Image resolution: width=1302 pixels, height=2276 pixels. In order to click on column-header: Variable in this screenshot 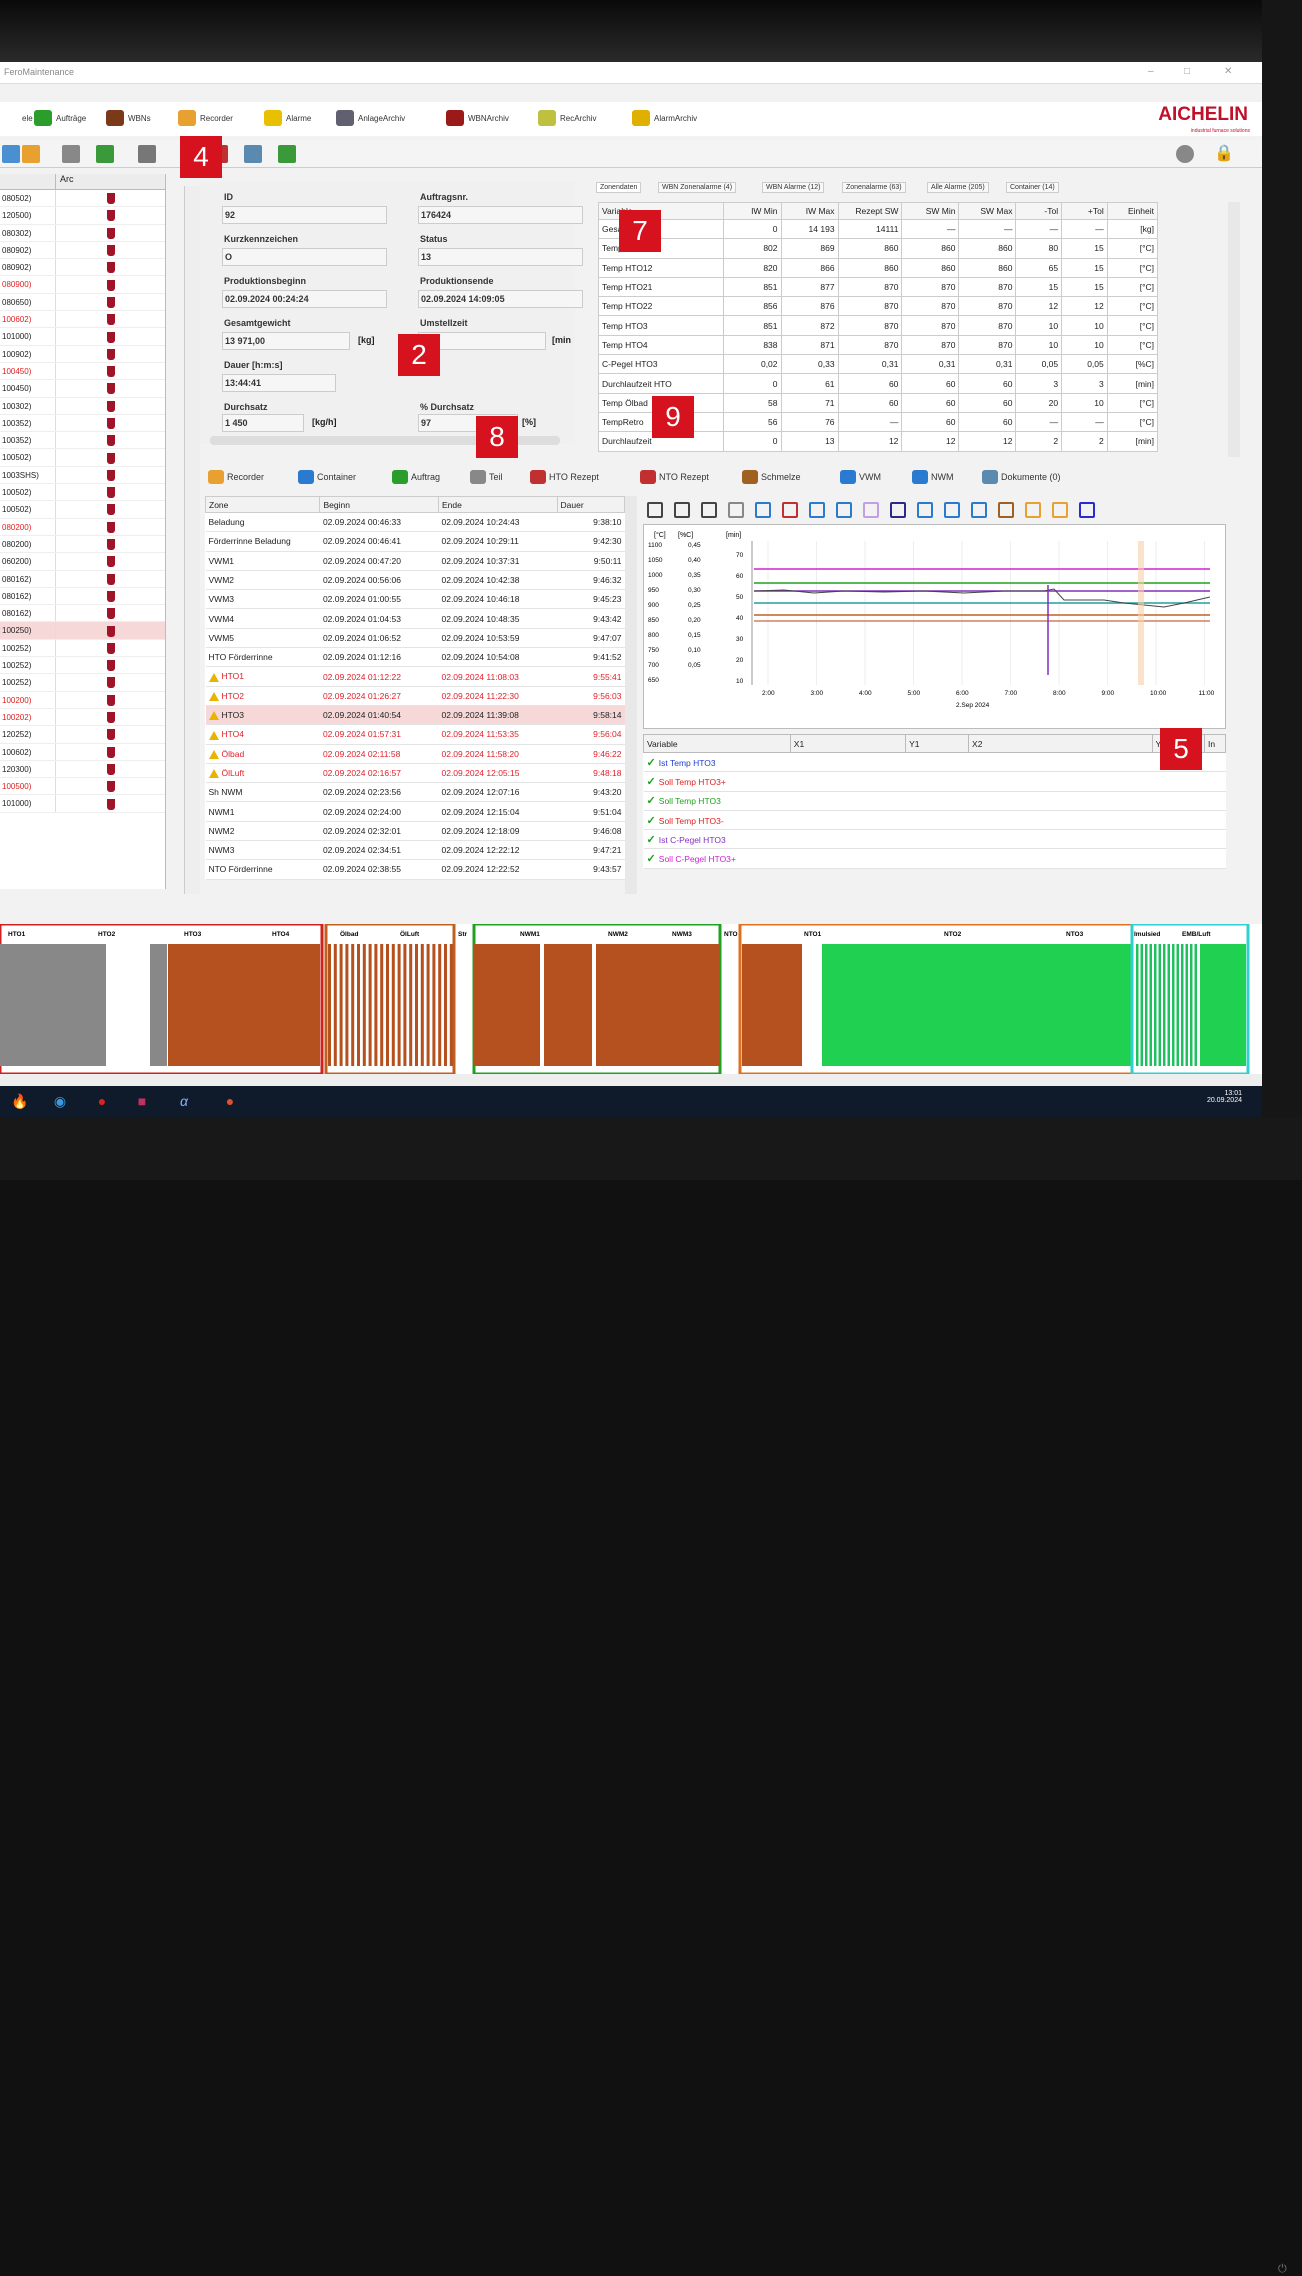, I will do `click(661, 211)`.